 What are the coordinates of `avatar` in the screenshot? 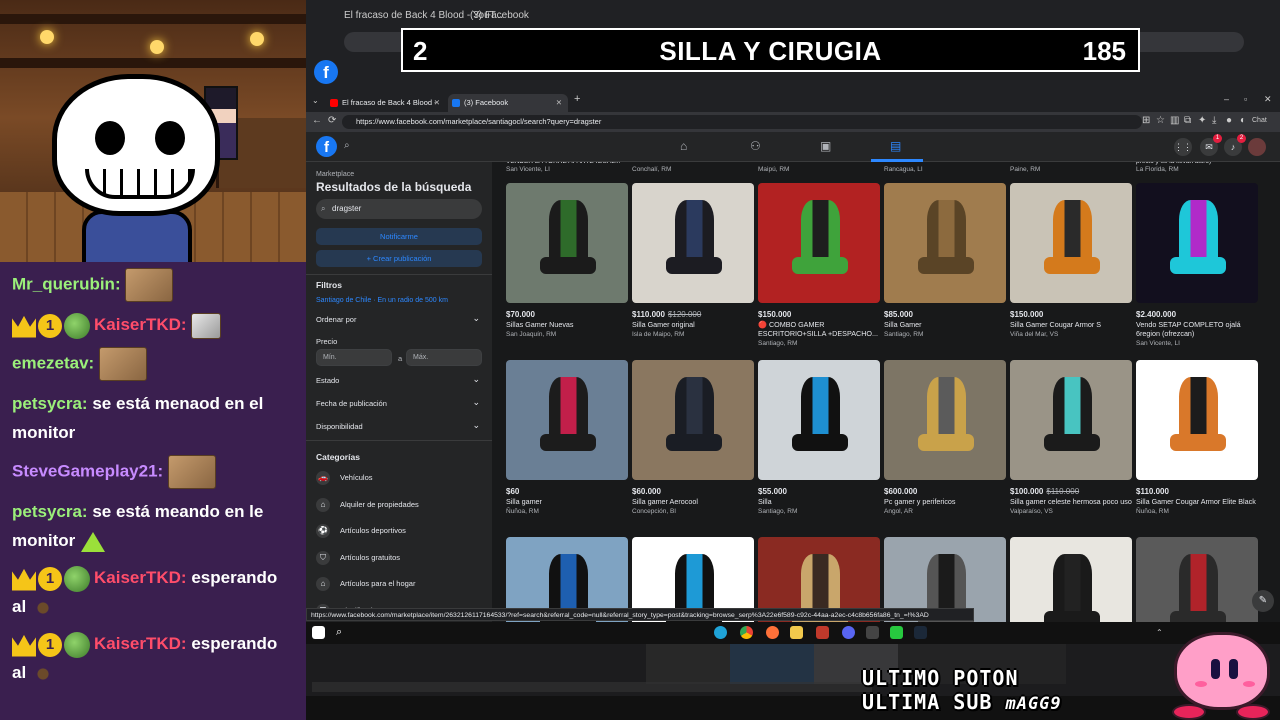 It's located at (1257, 147).